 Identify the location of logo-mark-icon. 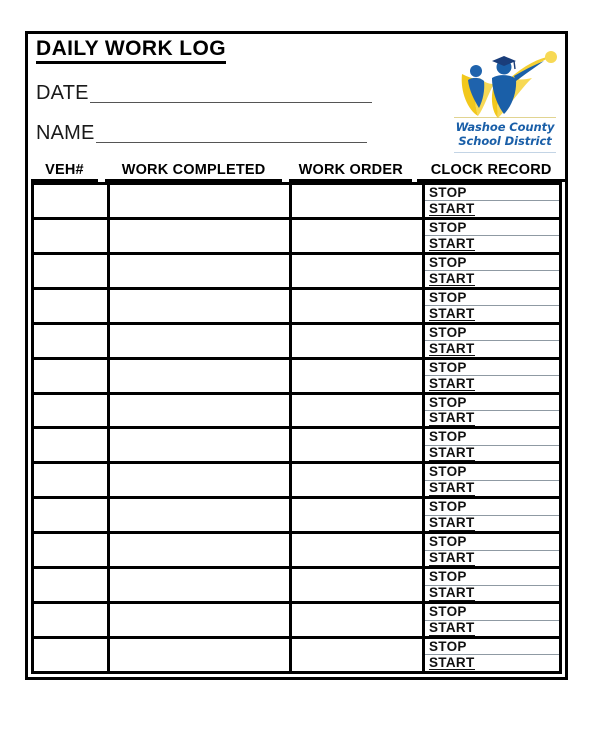
(506, 84).